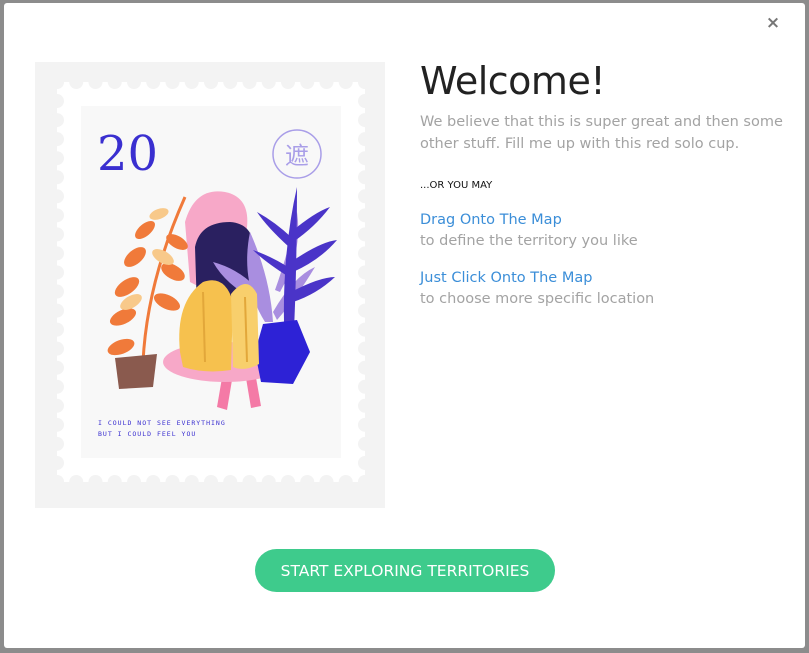 The width and height of the screenshot is (809, 653). What do you see at coordinates (491, 220) in the screenshot?
I see `drag-onto-map-link: Drag Onto The Map` at bounding box center [491, 220].